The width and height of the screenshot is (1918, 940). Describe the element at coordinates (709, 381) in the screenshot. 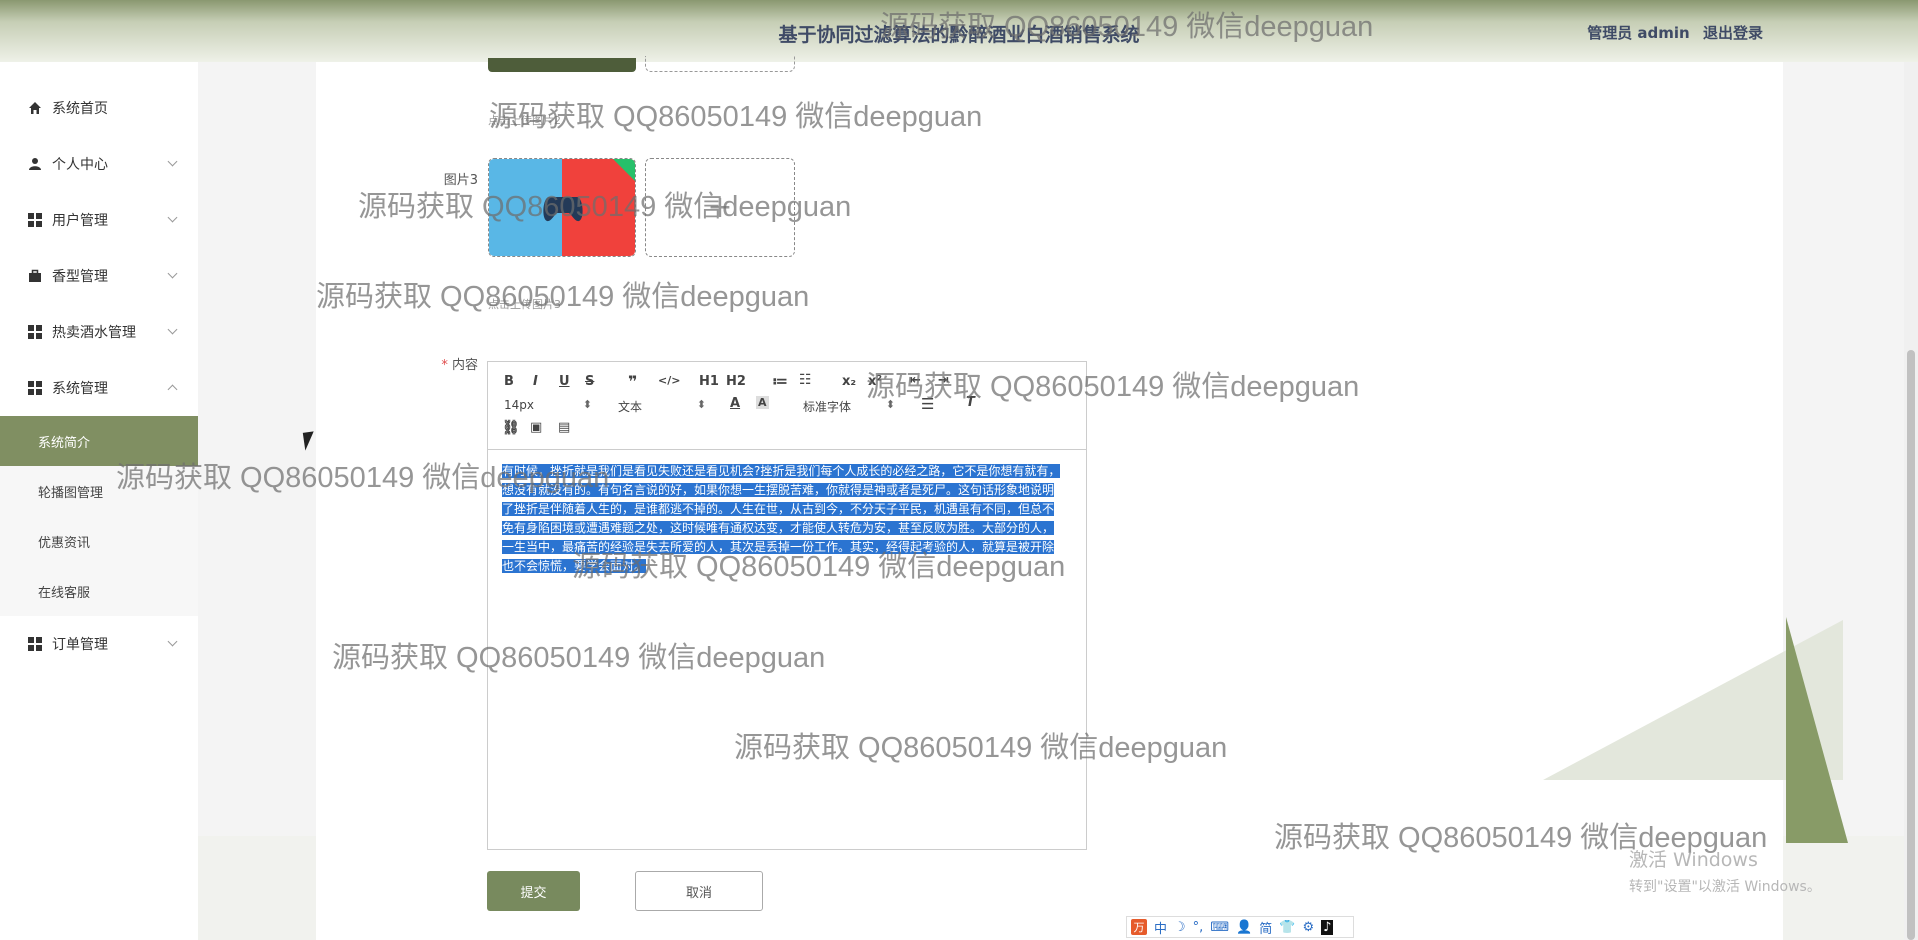

I see `h1-button: H1` at that location.